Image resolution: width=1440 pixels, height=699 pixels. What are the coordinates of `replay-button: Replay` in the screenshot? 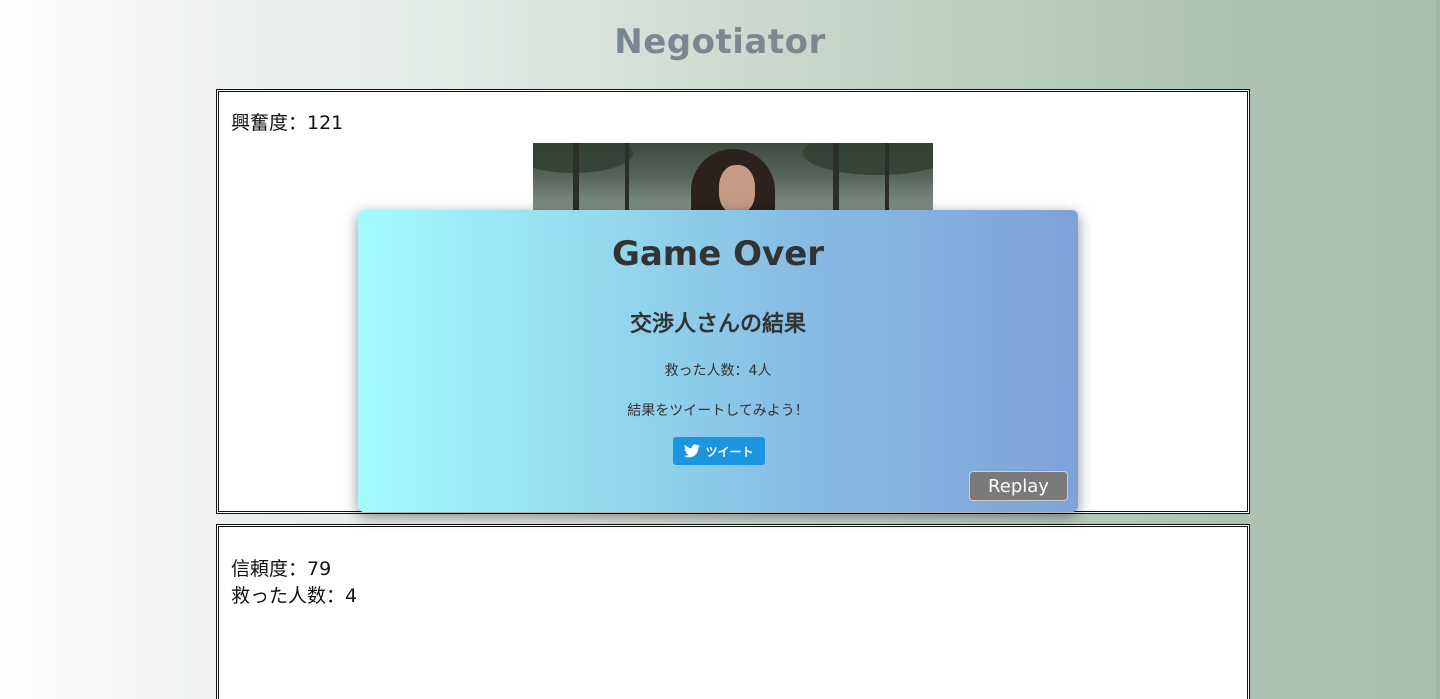 It's located at (1018, 486).